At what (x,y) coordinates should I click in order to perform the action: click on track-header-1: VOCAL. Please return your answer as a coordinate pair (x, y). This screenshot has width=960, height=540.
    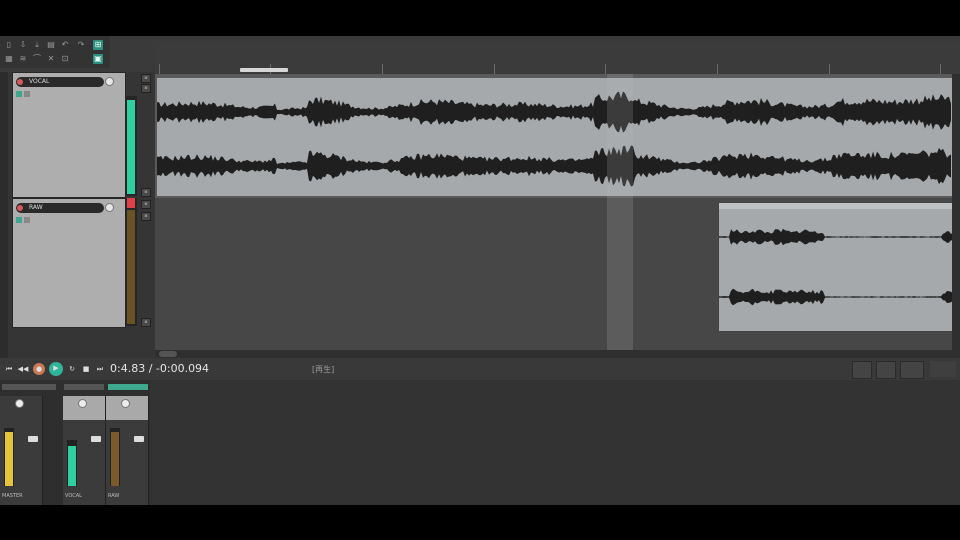
    Looking at the image, I should click on (69, 135).